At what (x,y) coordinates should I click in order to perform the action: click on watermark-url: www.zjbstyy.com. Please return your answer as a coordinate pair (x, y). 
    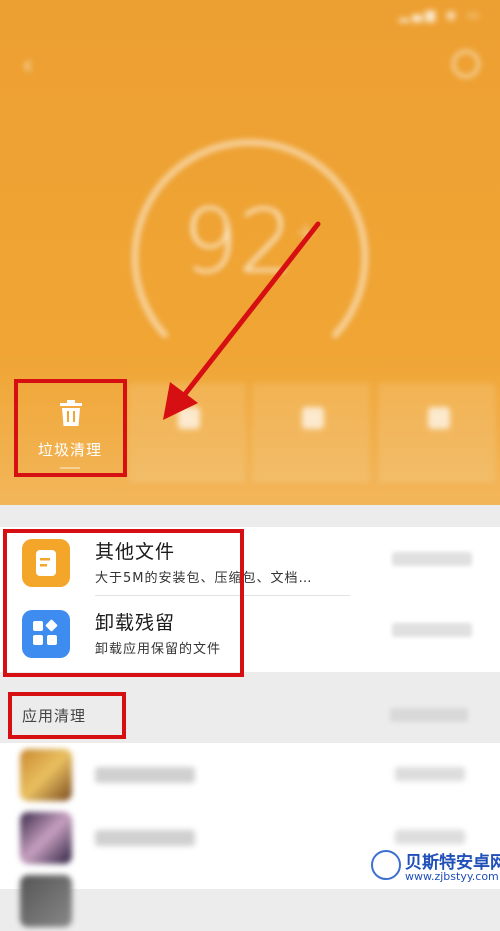
    Looking at the image, I should click on (452, 876).